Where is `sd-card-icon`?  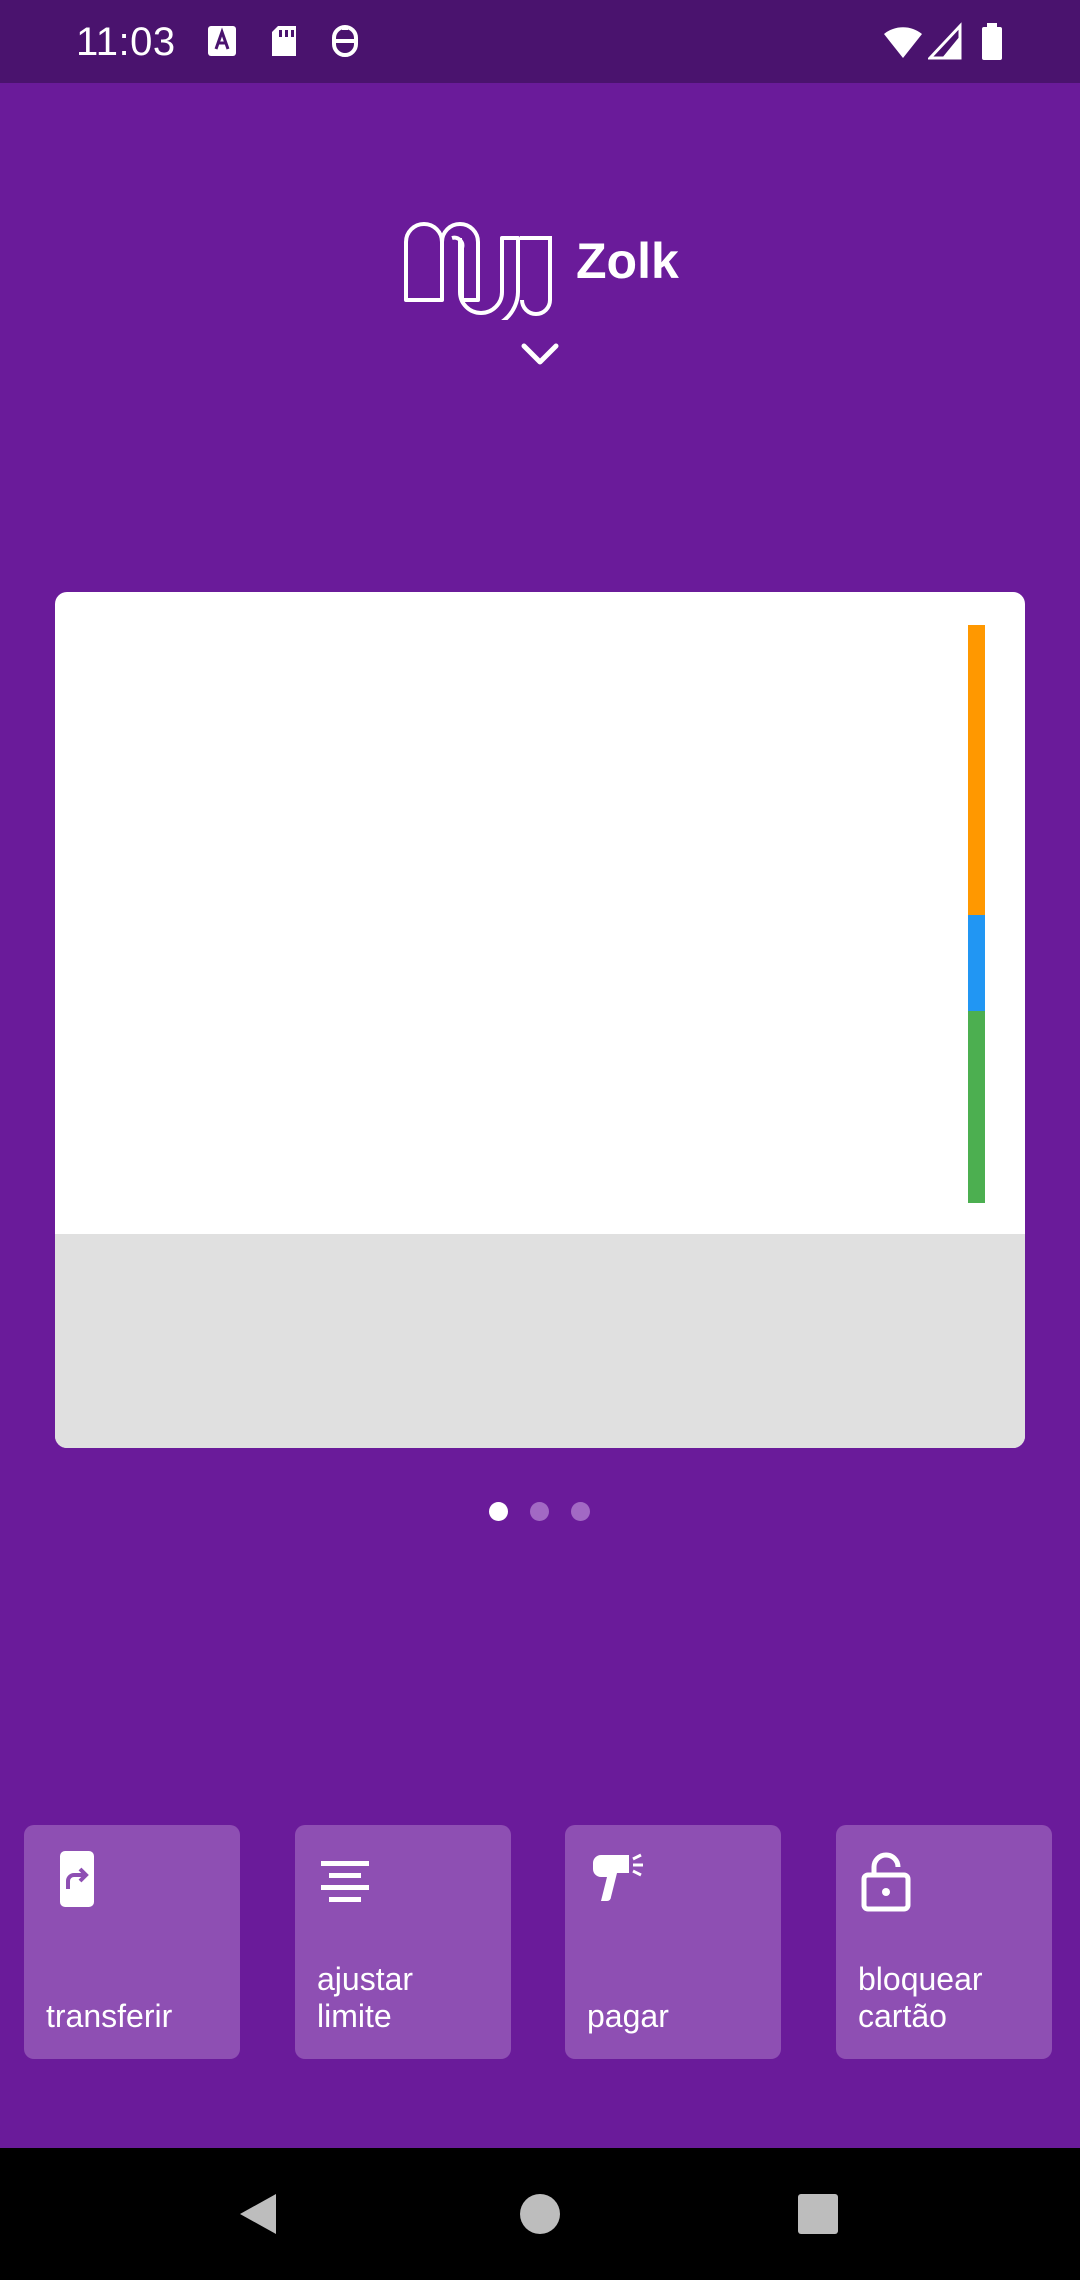 sd-card-icon is located at coordinates (284, 41).